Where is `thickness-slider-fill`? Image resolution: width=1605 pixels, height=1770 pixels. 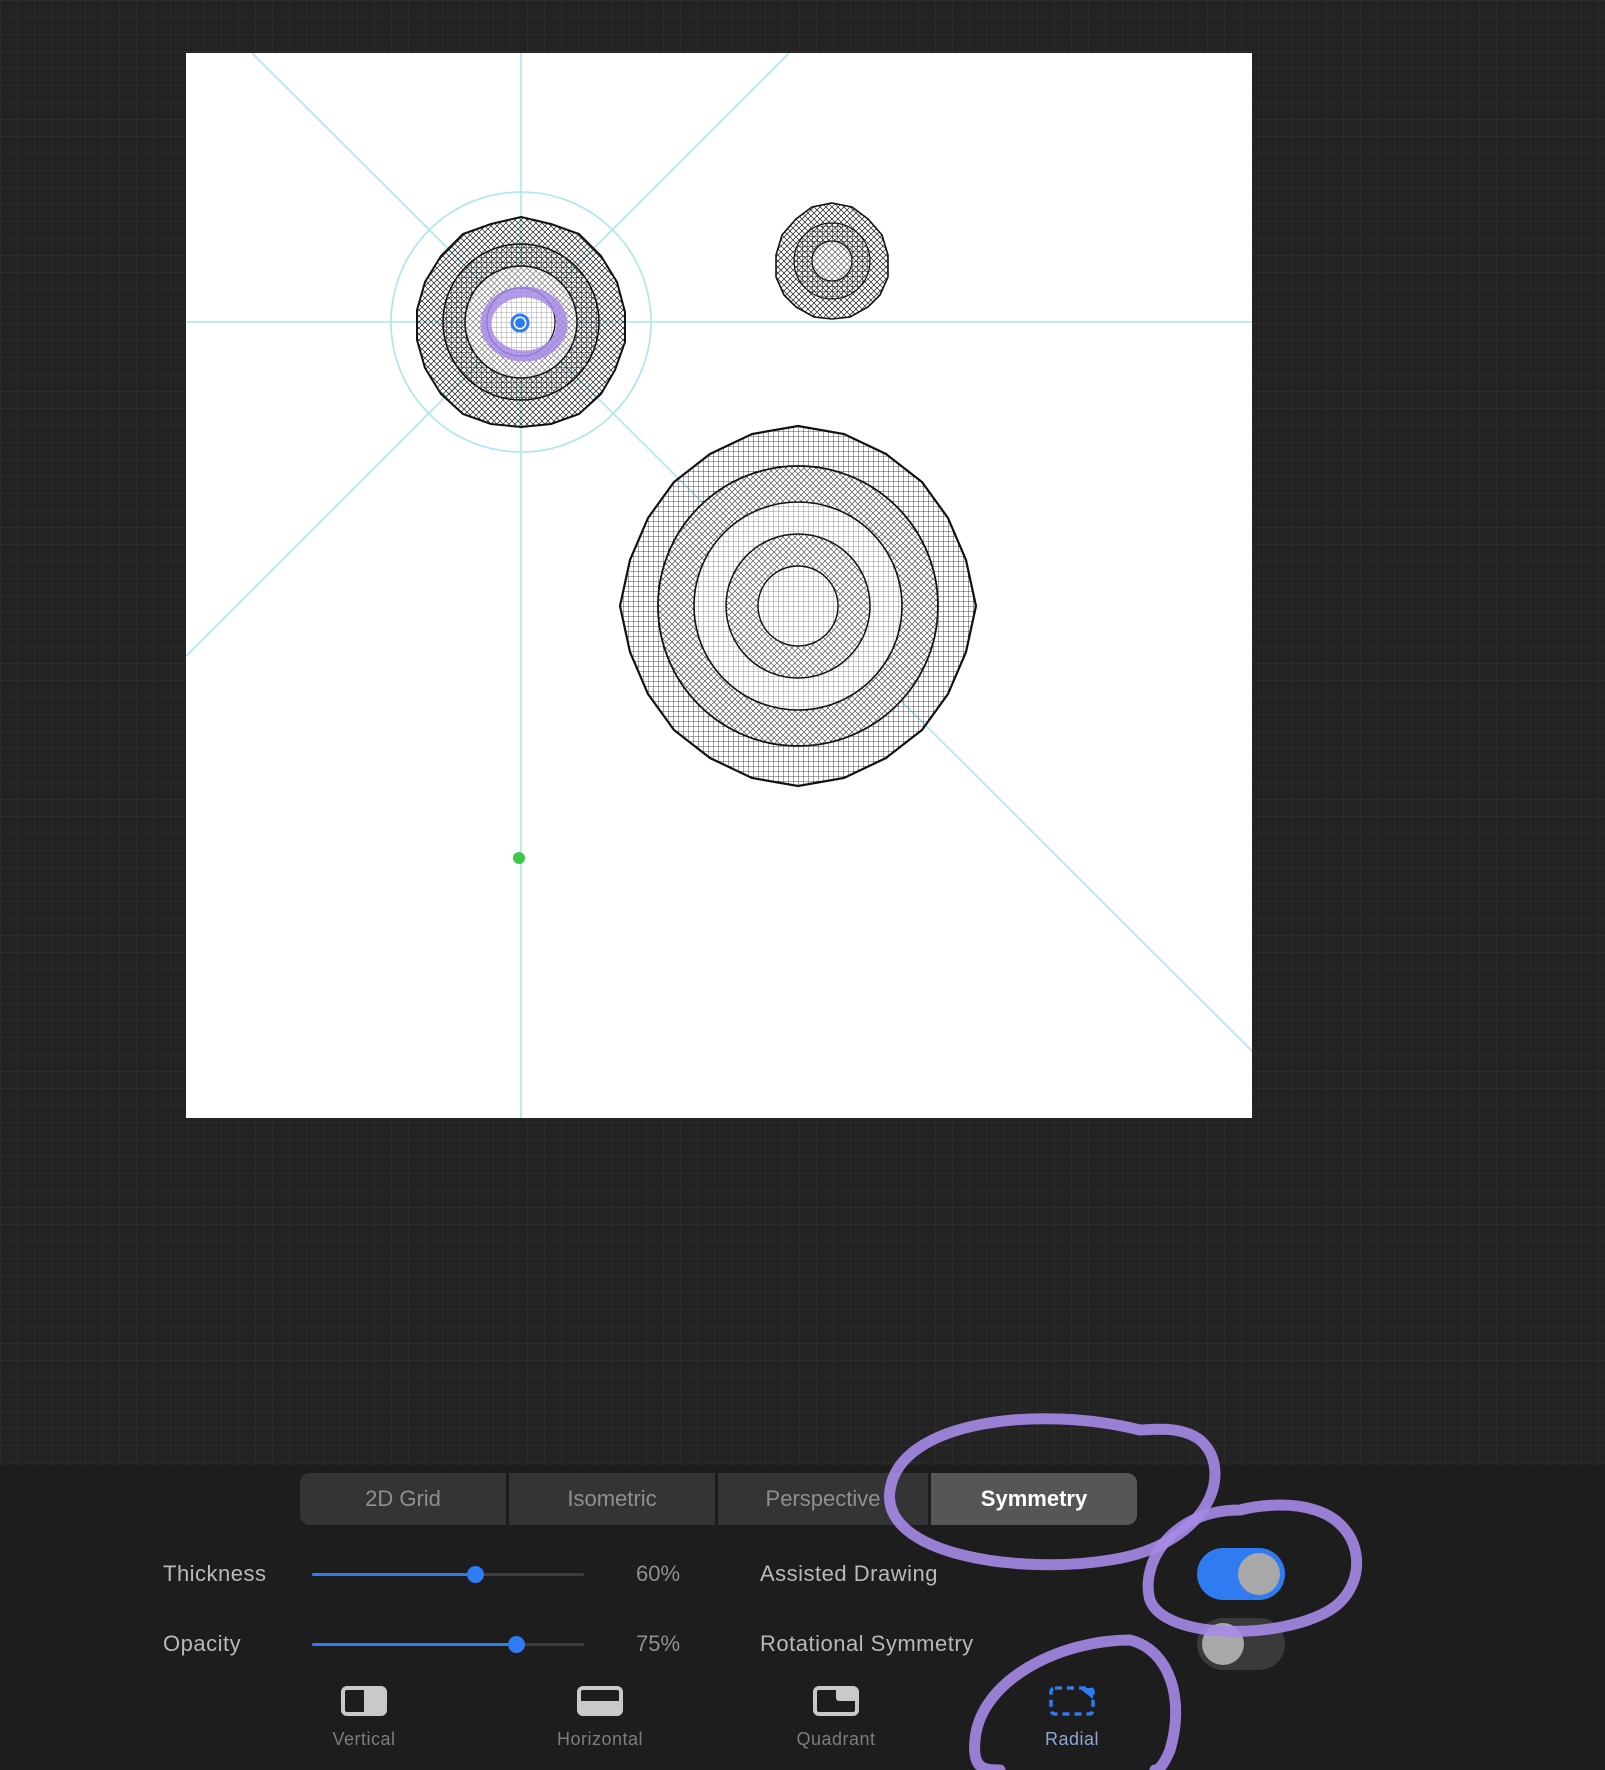 thickness-slider-fill is located at coordinates (394, 1574).